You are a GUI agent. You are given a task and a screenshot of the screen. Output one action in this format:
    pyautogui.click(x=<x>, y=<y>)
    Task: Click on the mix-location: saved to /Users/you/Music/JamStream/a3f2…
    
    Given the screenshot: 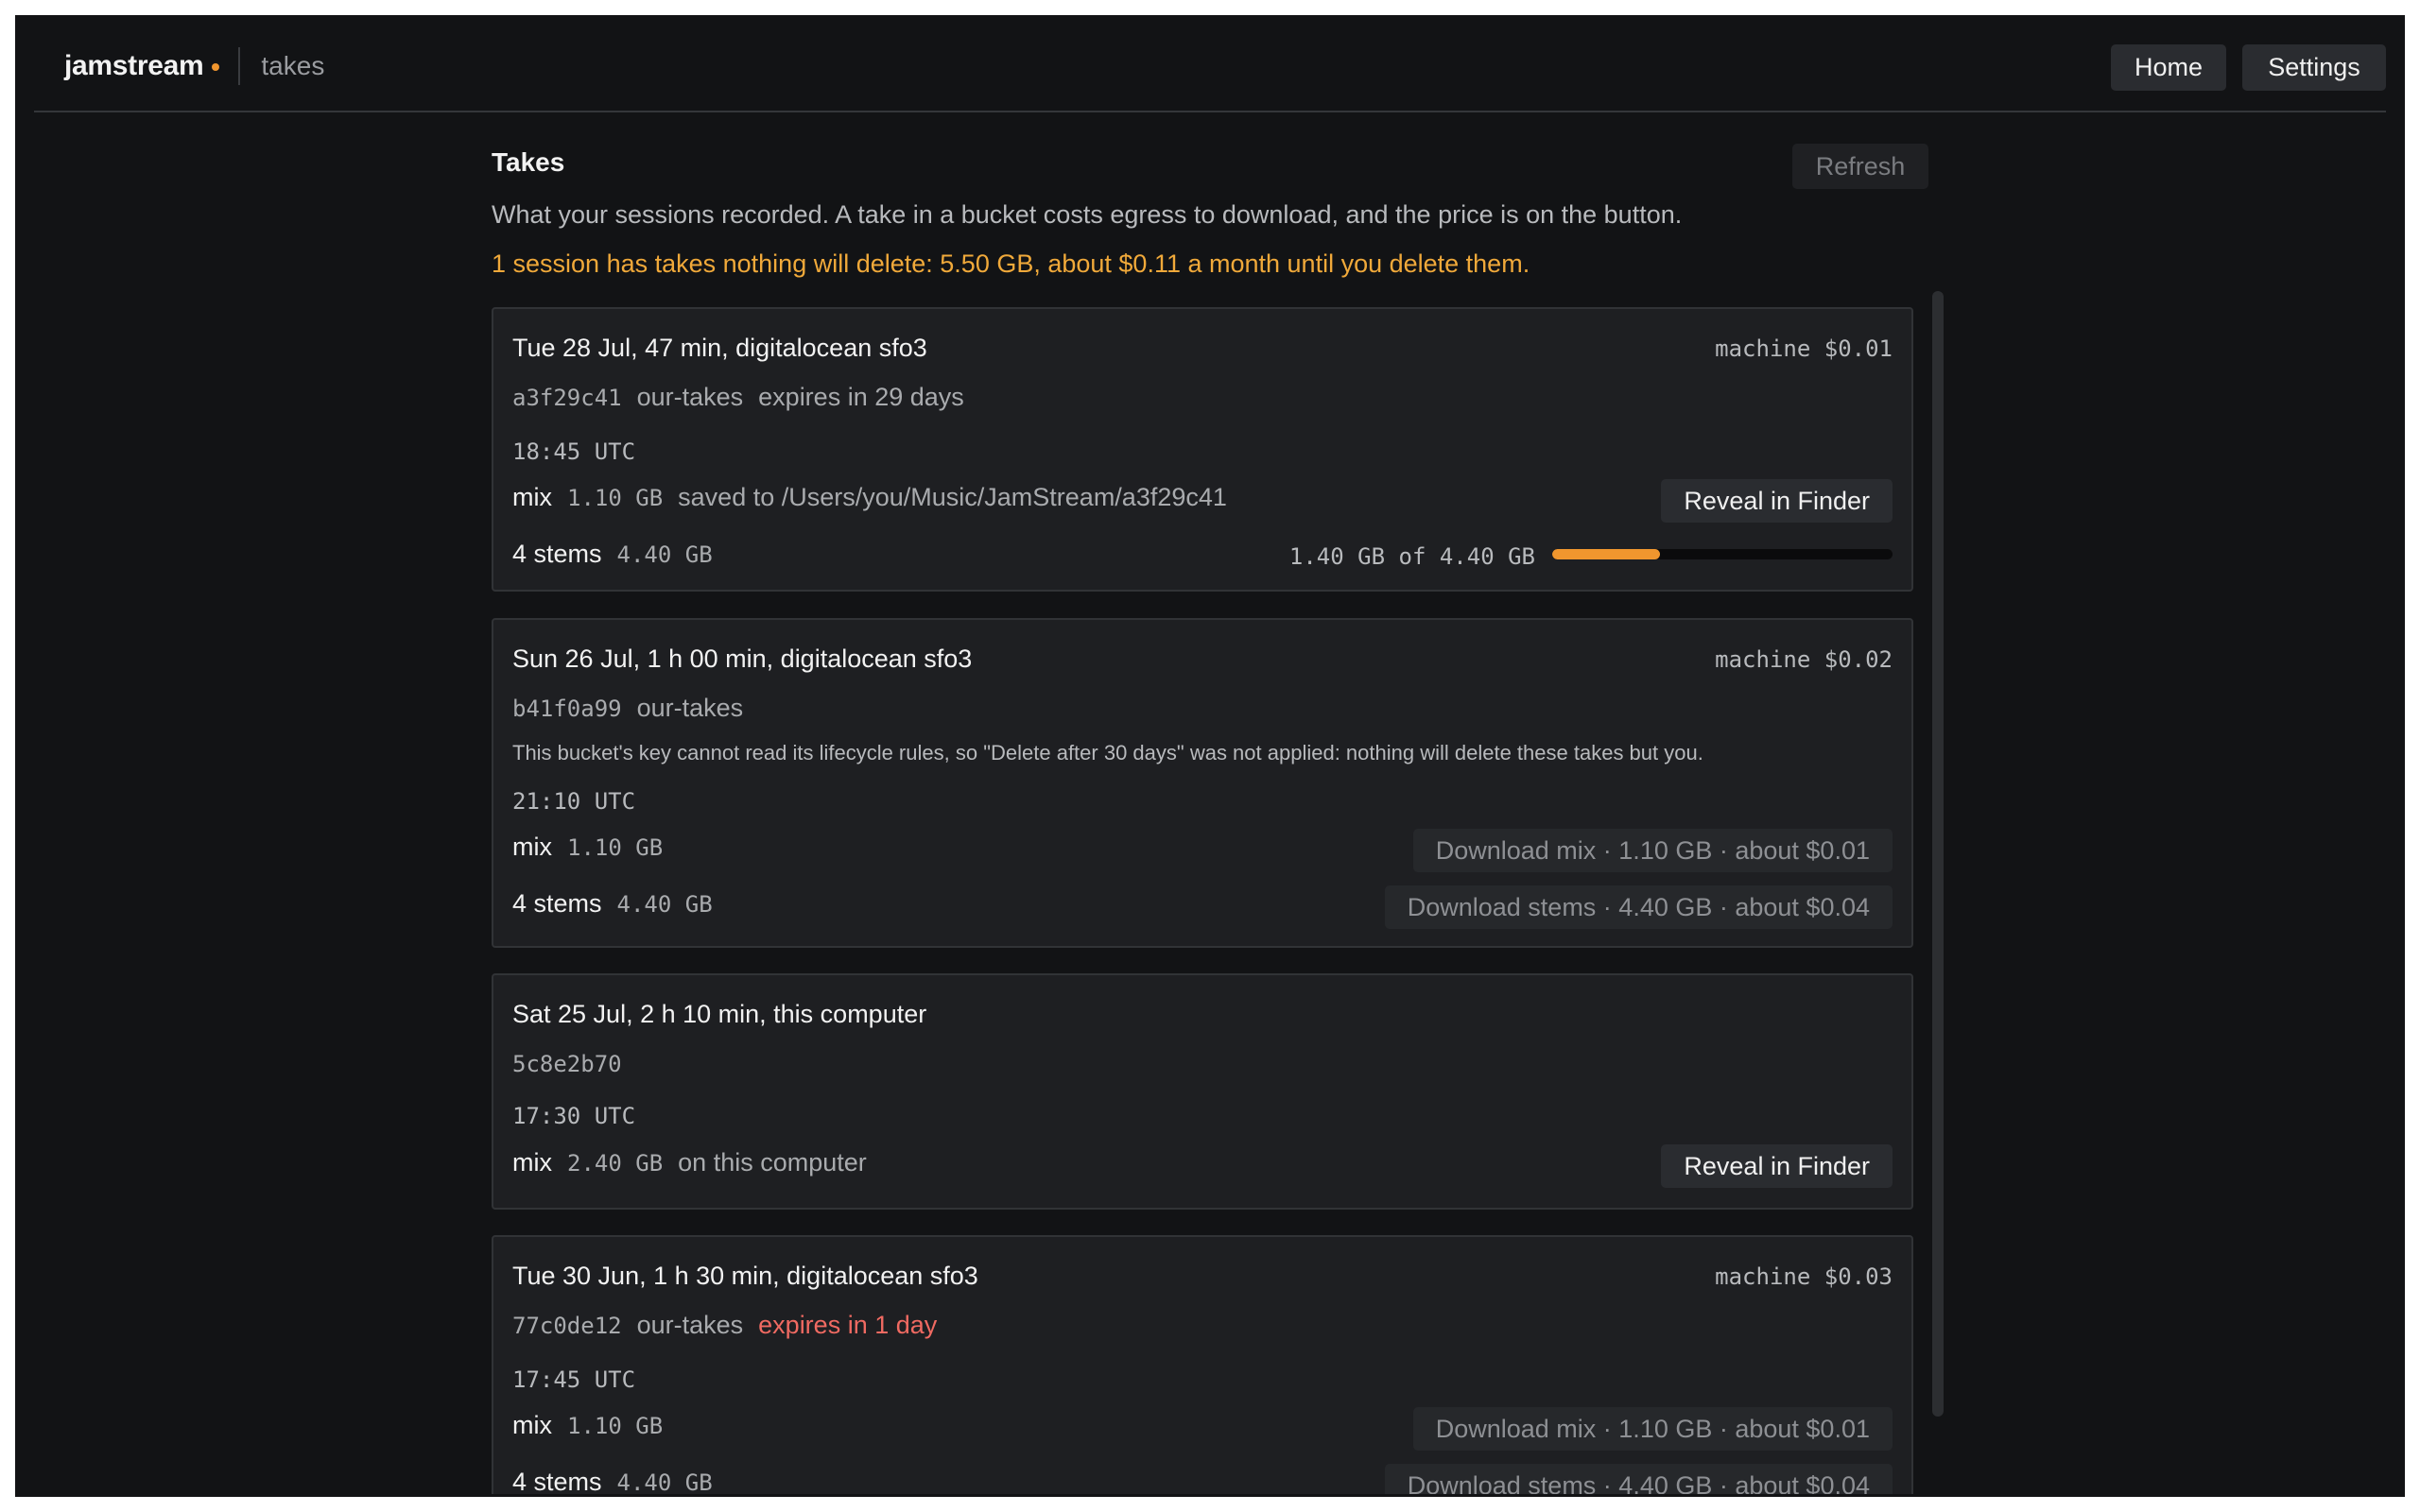 What is the action you would take?
    pyautogui.click(x=952, y=497)
    